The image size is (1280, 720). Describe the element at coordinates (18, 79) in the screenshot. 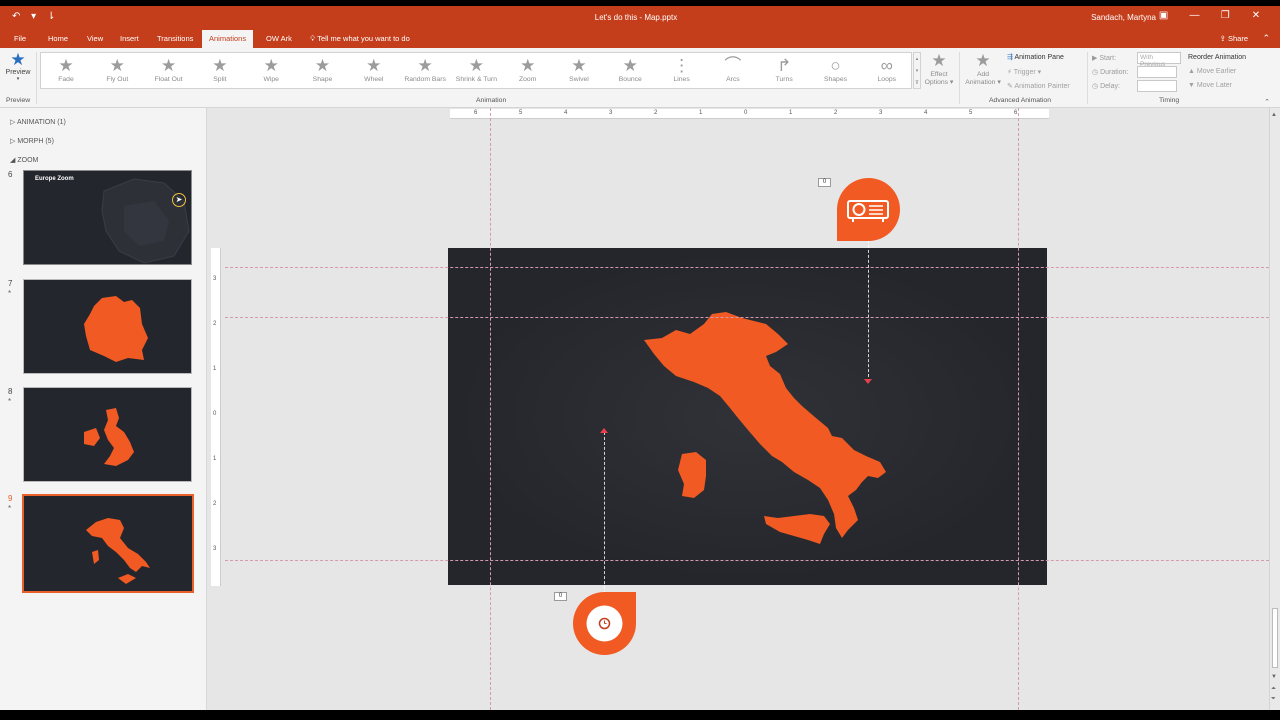

I see `chevron-down-icon: ▾` at that location.